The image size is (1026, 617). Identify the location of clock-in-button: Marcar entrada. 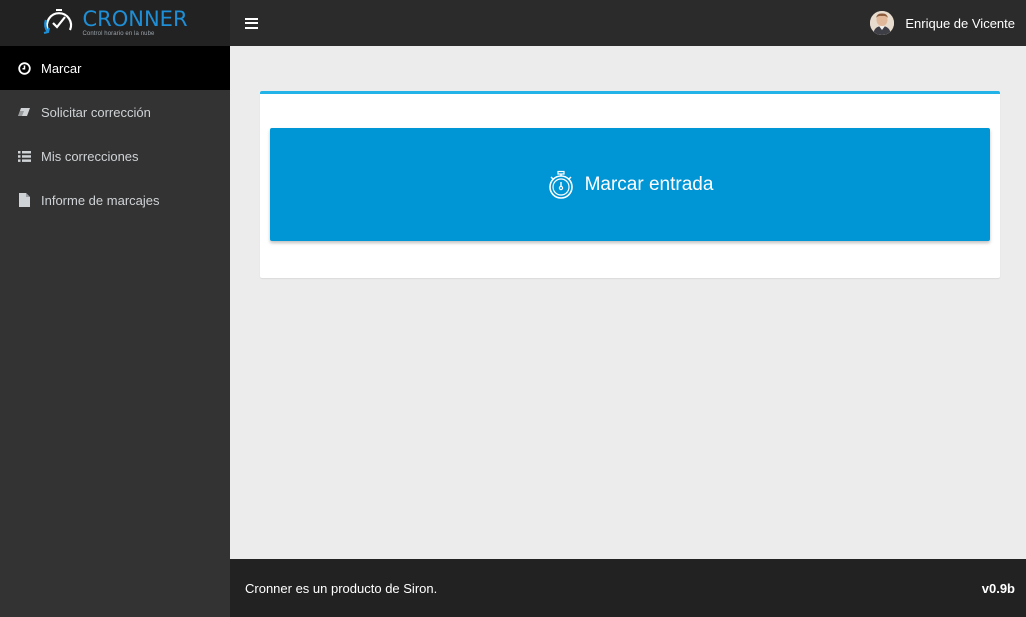
(630, 184).